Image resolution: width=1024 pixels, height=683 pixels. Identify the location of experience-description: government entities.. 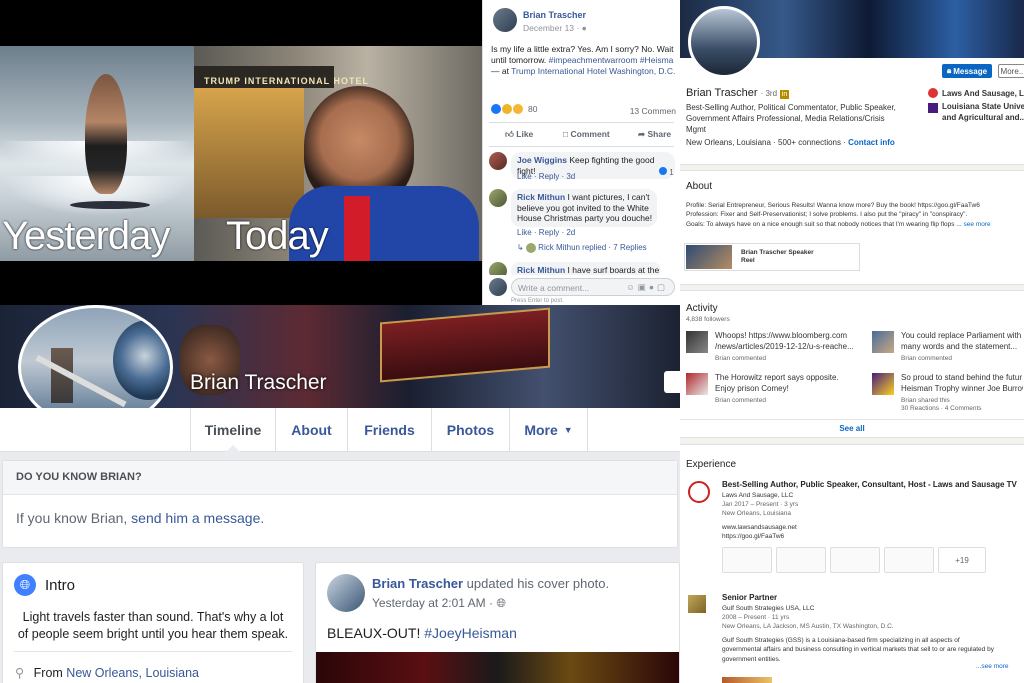
(751, 659).